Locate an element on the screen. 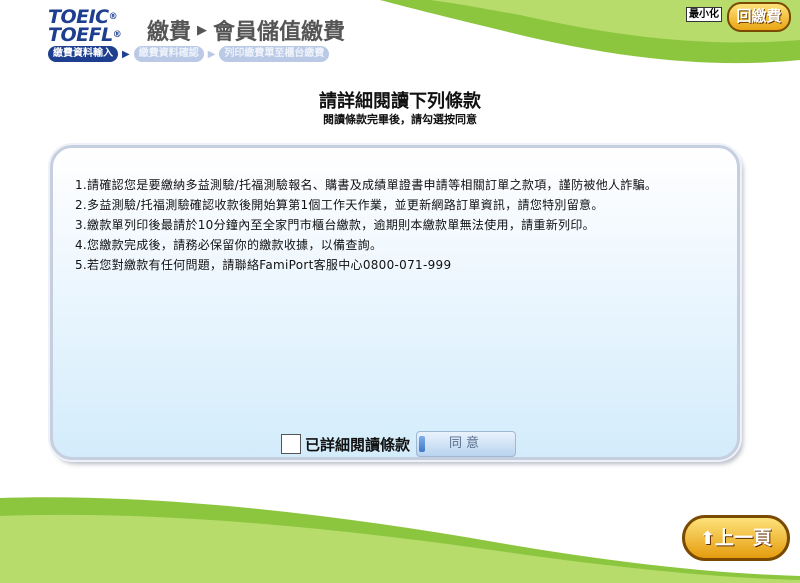  back-to-payment-button: 回繳費 is located at coordinates (759, 17).